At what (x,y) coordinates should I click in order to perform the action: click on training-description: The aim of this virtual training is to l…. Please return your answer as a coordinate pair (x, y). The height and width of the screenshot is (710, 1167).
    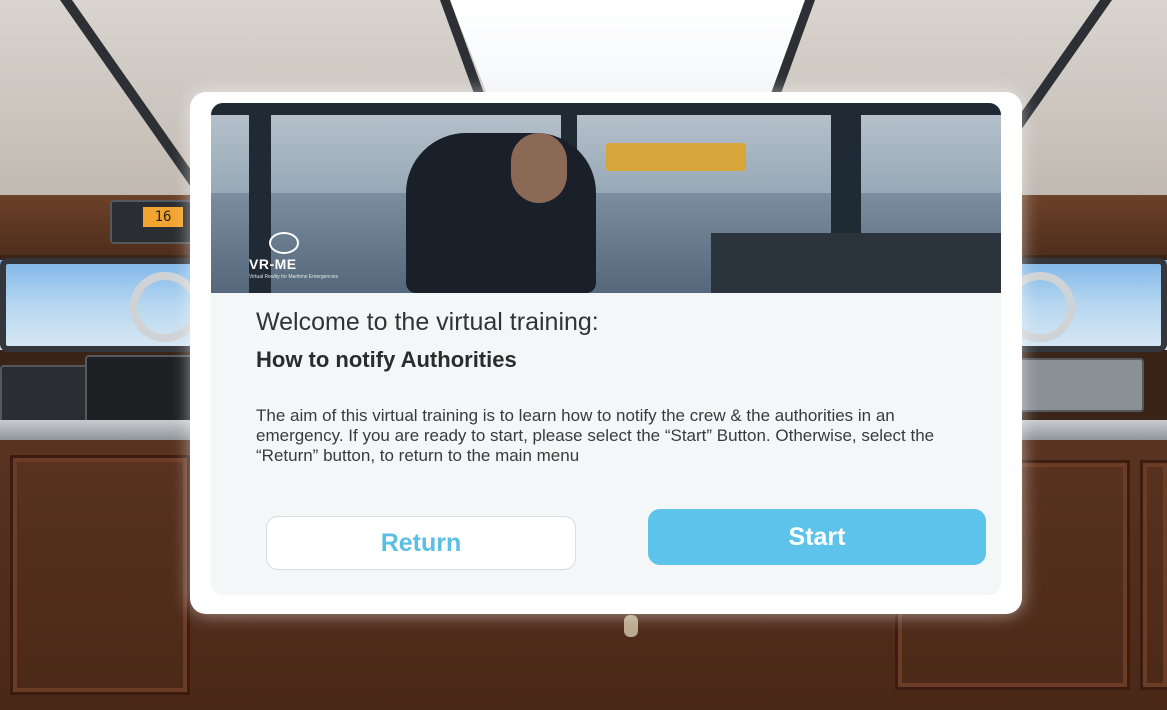
    Looking at the image, I should click on (595, 435).